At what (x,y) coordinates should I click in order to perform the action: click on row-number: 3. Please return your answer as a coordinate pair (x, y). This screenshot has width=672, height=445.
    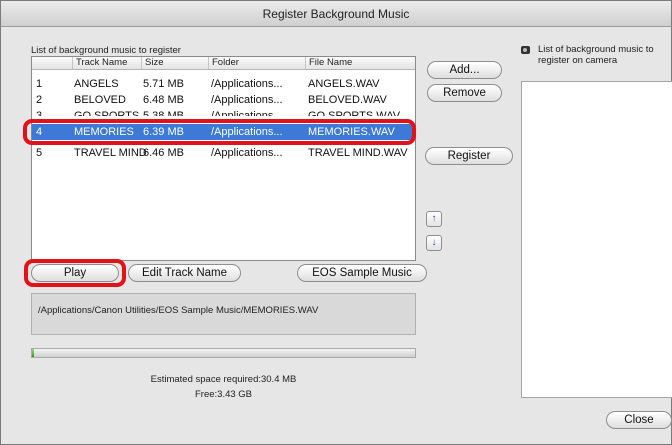
    Looking at the image, I should click on (39, 113).